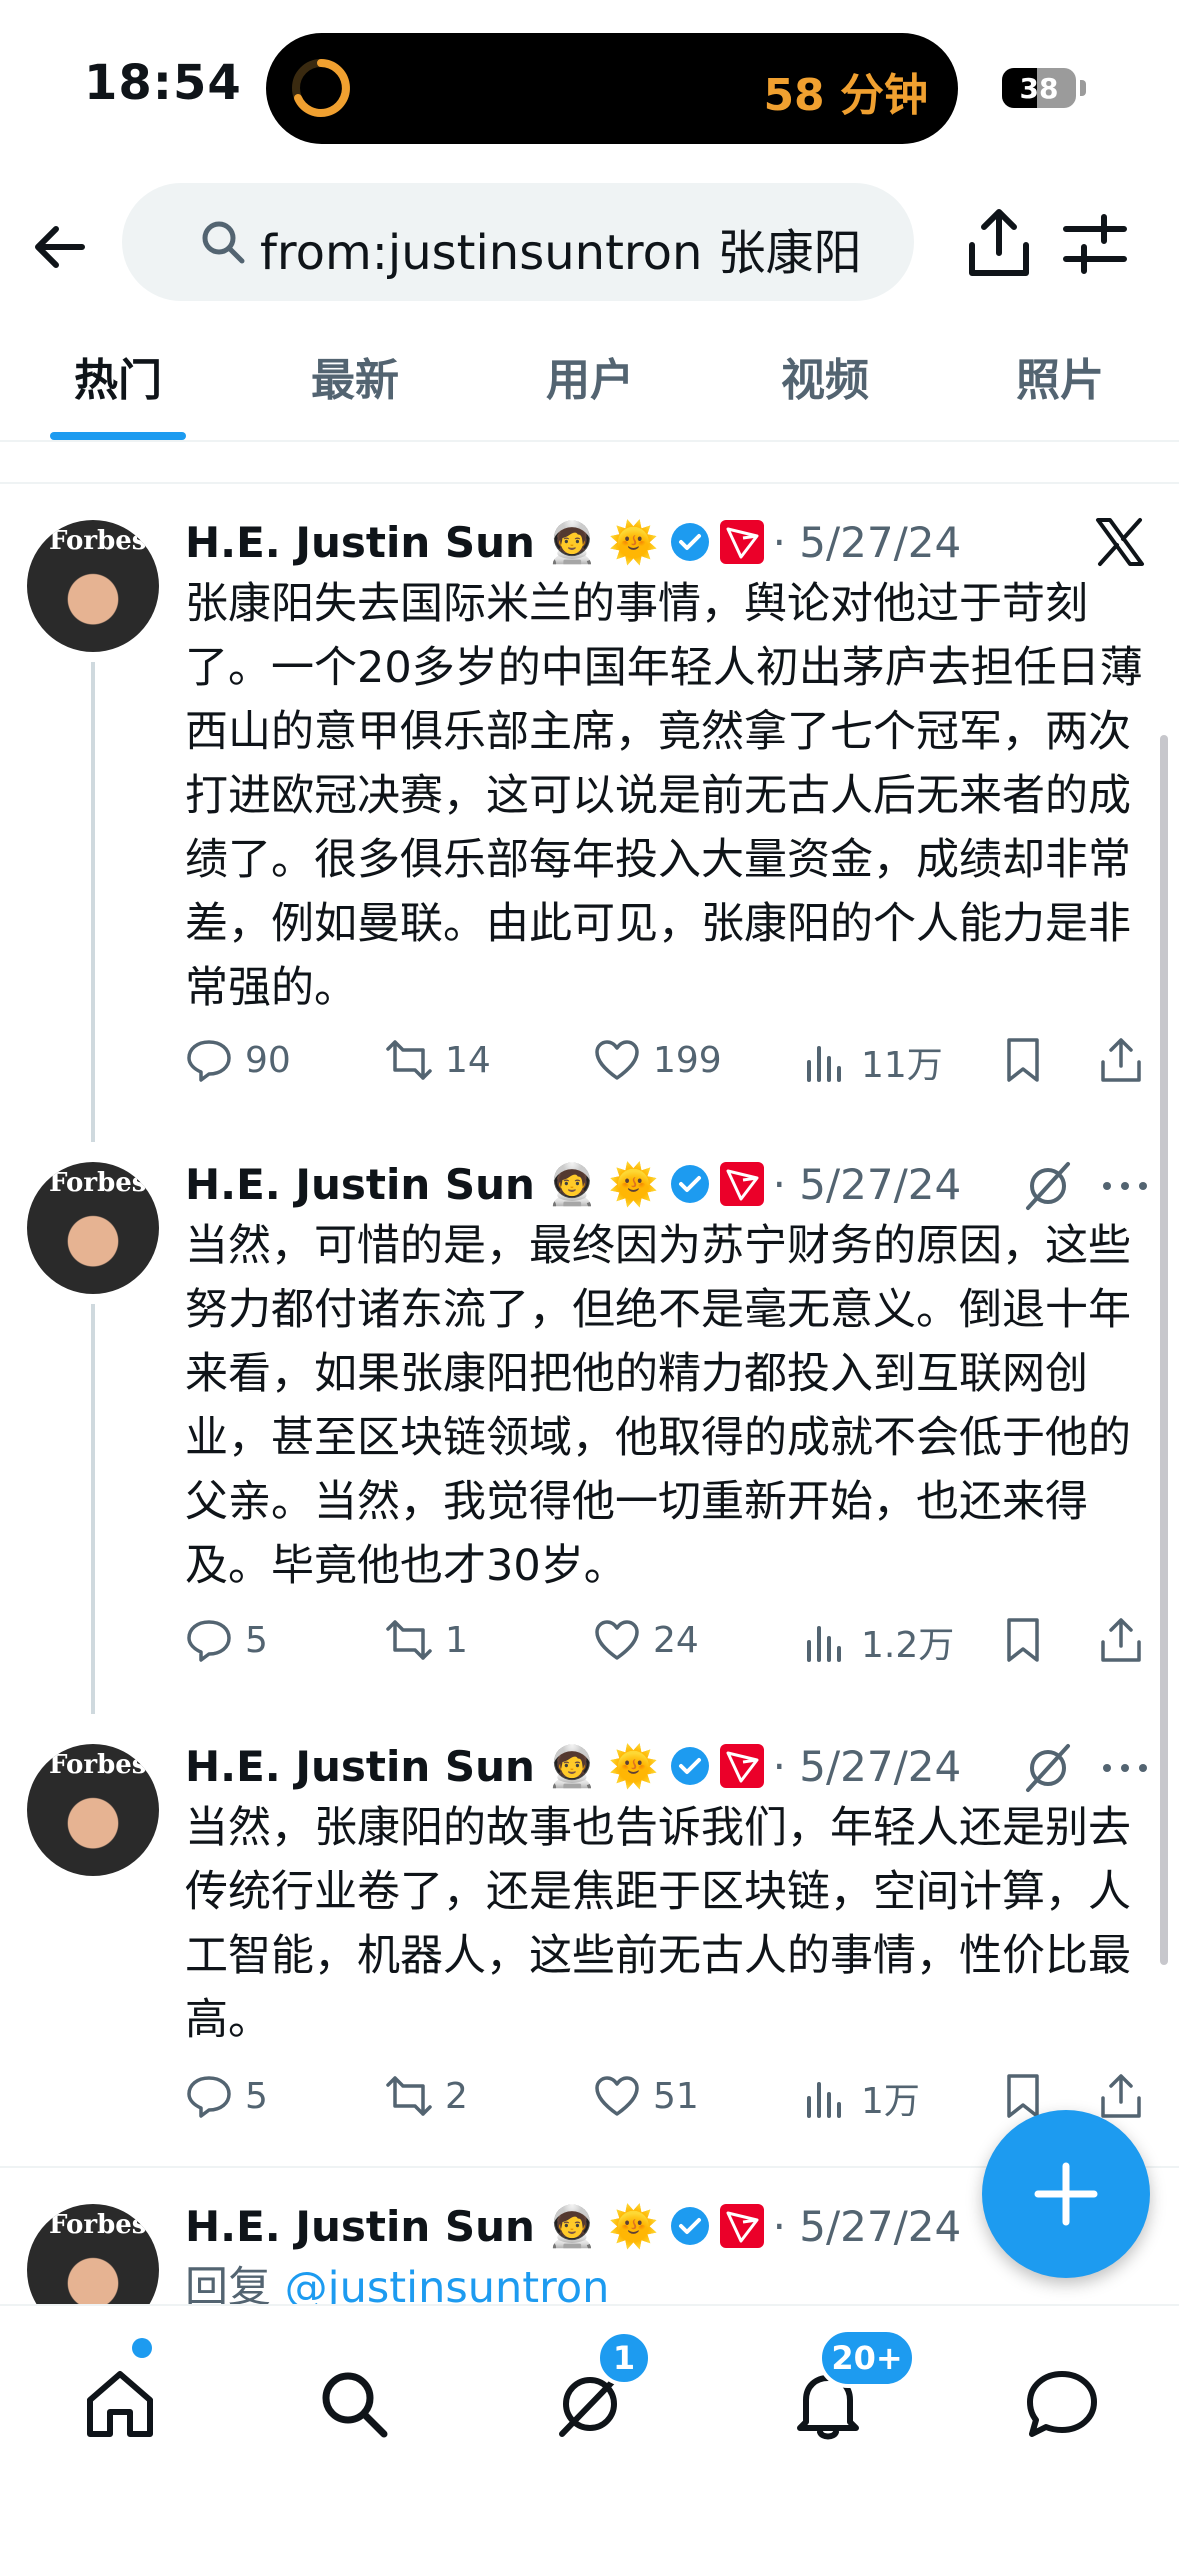 The height and width of the screenshot is (2556, 1179). I want to click on view-count: 1.2万, so click(908, 1645).